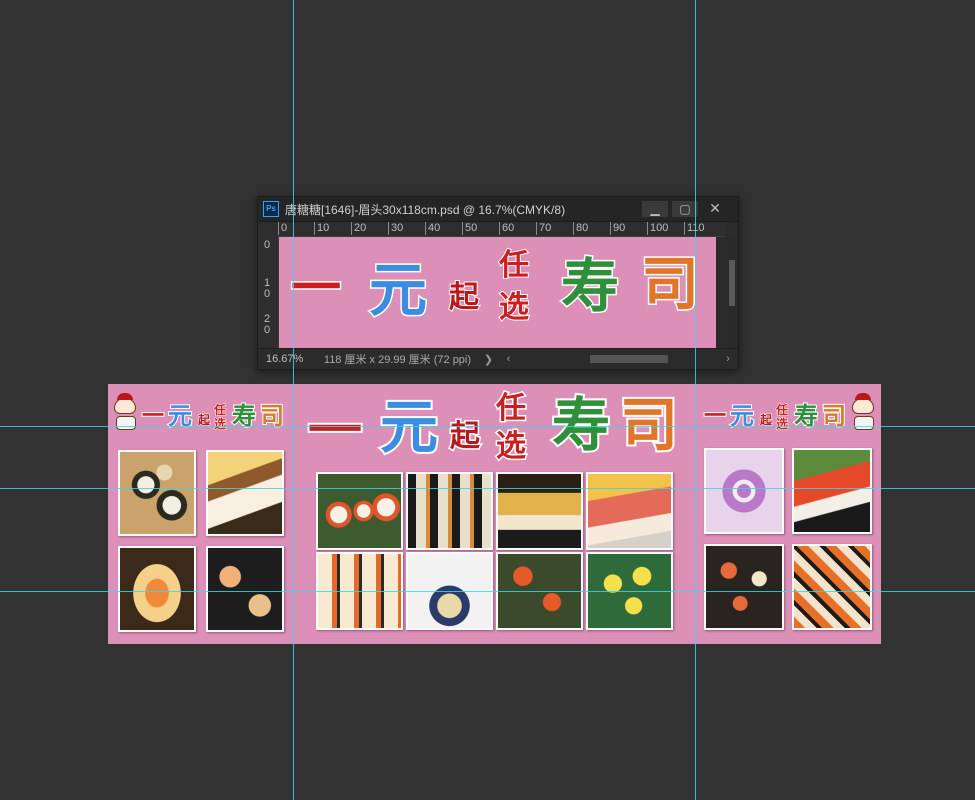  What do you see at coordinates (506, 228) in the screenshot?
I see `ruler-tick: 60` at bounding box center [506, 228].